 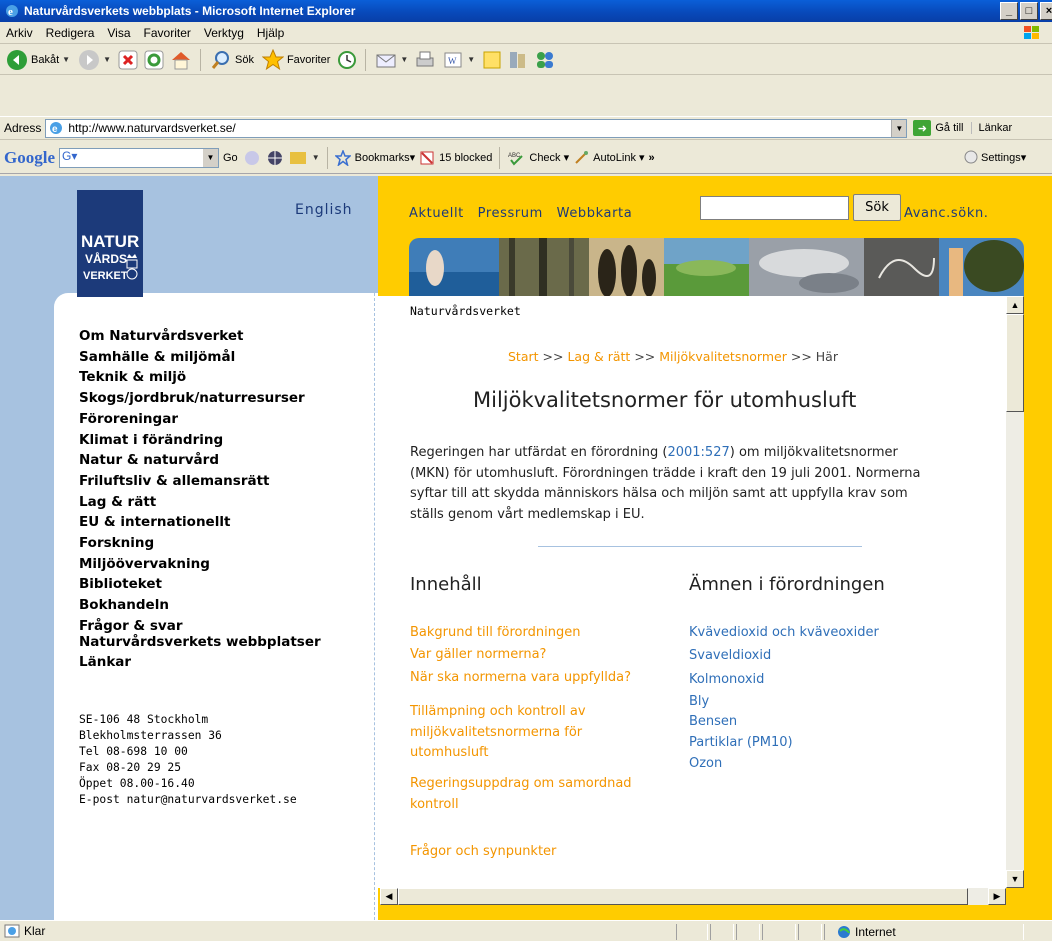 What do you see at coordinates (1029, 11) in the screenshot?
I see `maximize-button: □` at bounding box center [1029, 11].